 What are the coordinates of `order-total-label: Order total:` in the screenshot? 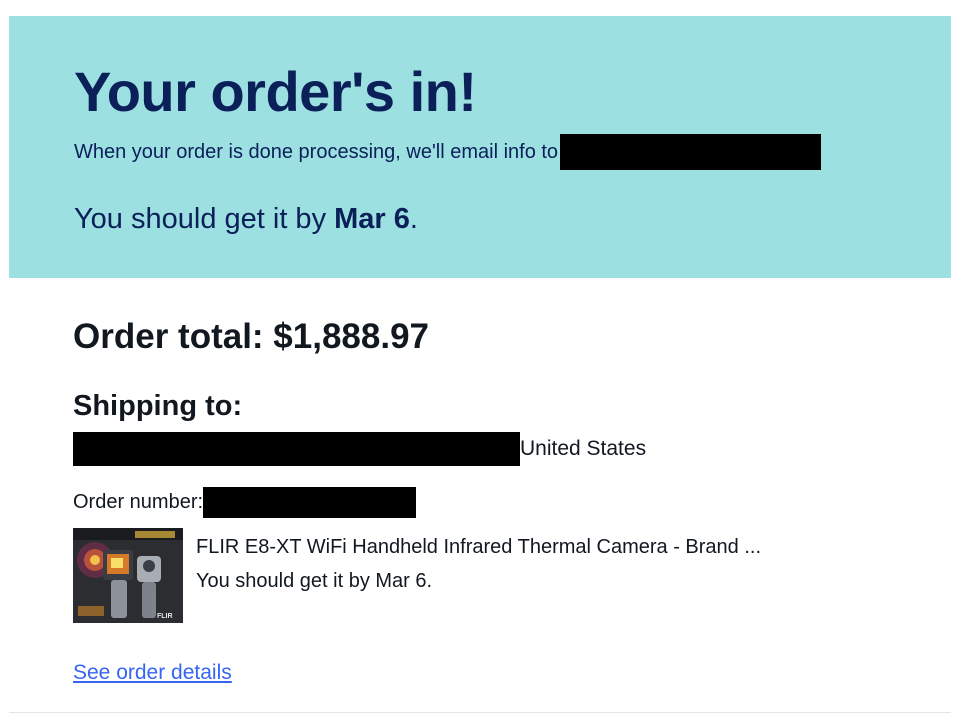 It's located at (173, 336).